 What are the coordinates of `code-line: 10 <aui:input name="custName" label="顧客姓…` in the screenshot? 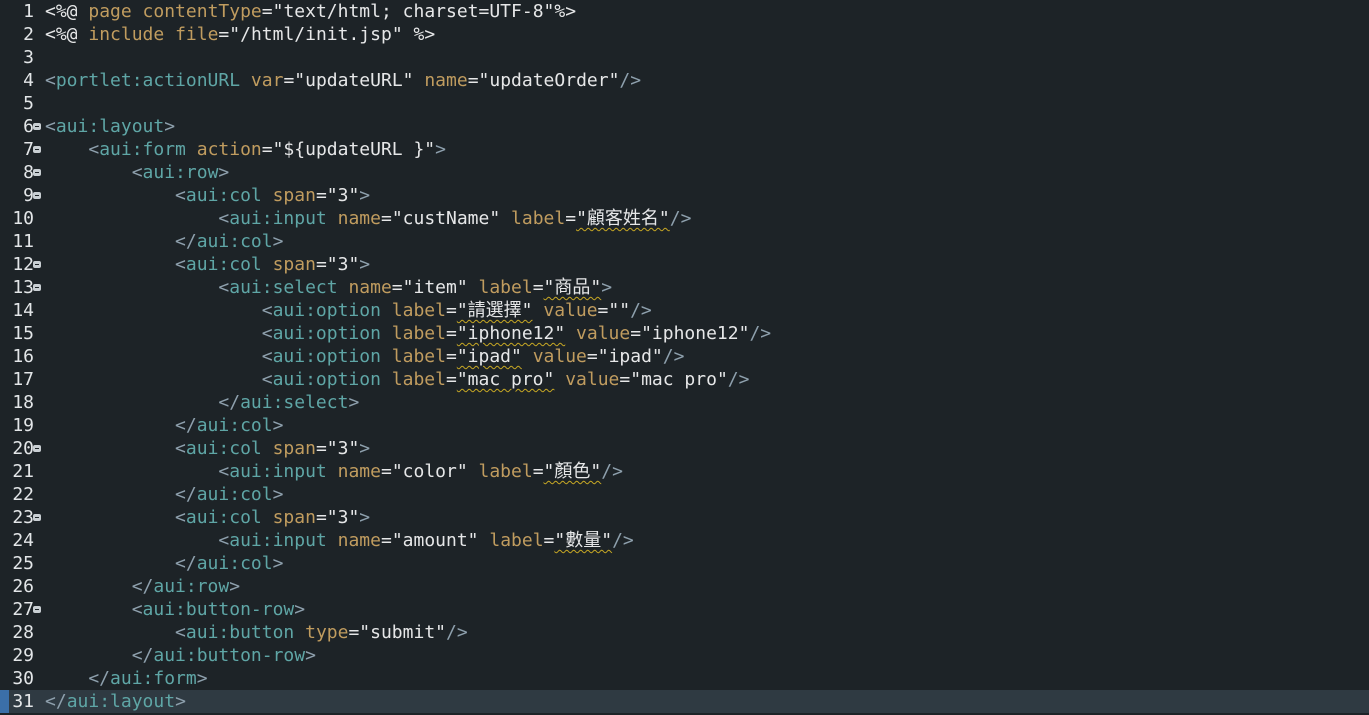 It's located at (684, 218).